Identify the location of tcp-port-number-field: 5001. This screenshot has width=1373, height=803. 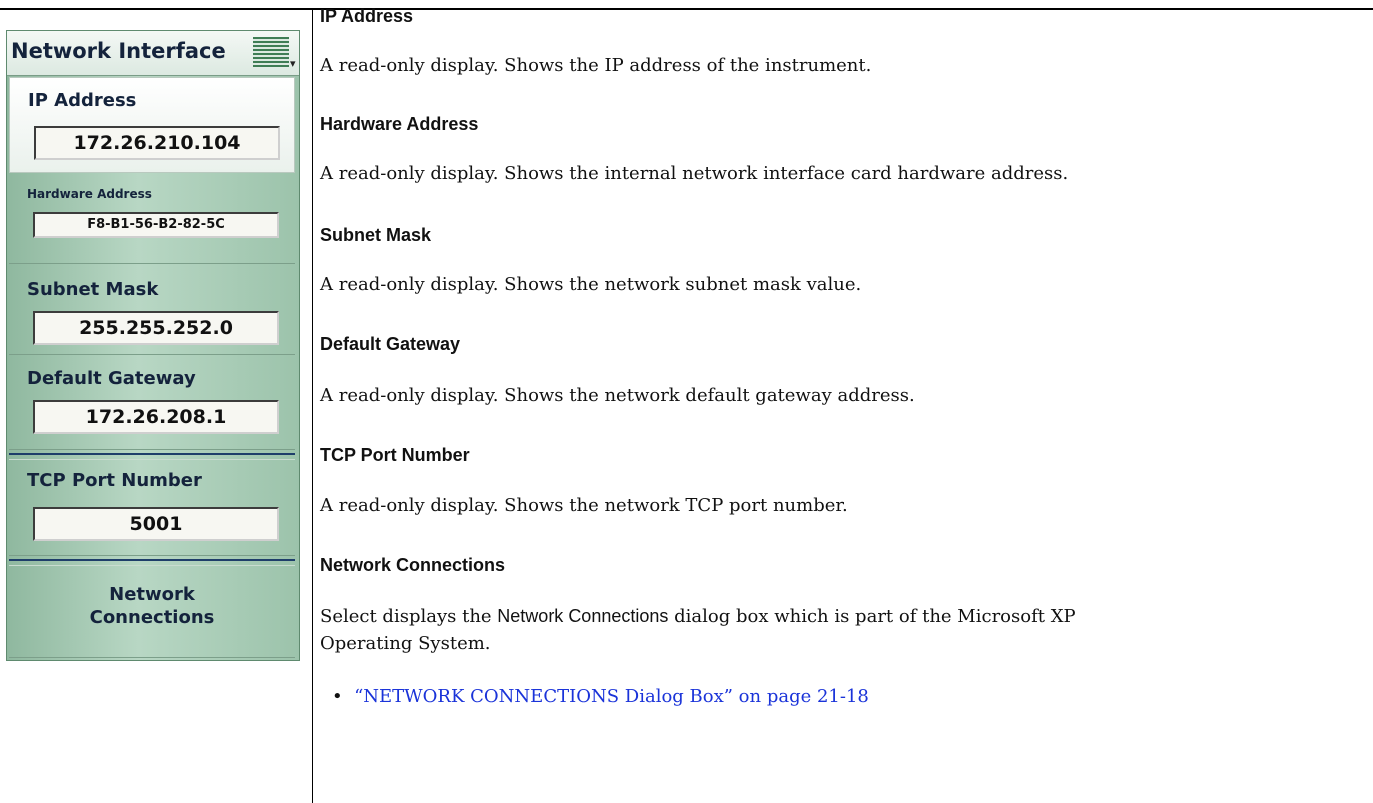
(156, 524).